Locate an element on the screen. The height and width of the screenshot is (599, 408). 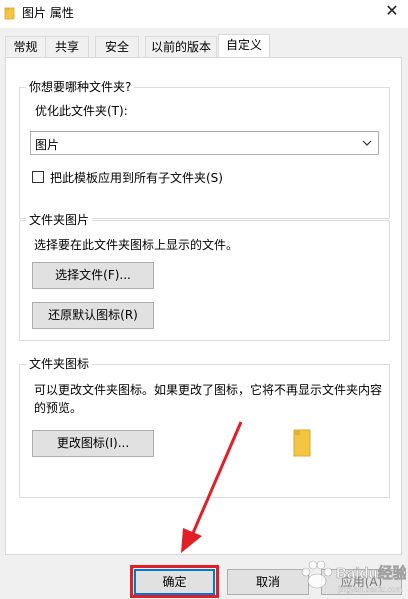
tab-security: 安全 is located at coordinates (117, 46).